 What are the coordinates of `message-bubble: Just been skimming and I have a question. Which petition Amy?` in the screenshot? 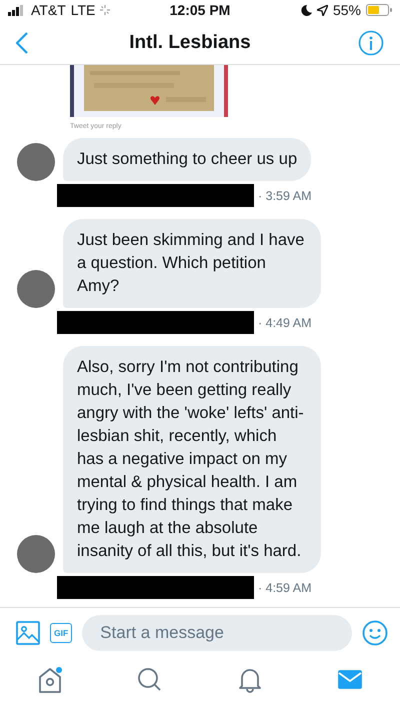 It's located at (192, 263).